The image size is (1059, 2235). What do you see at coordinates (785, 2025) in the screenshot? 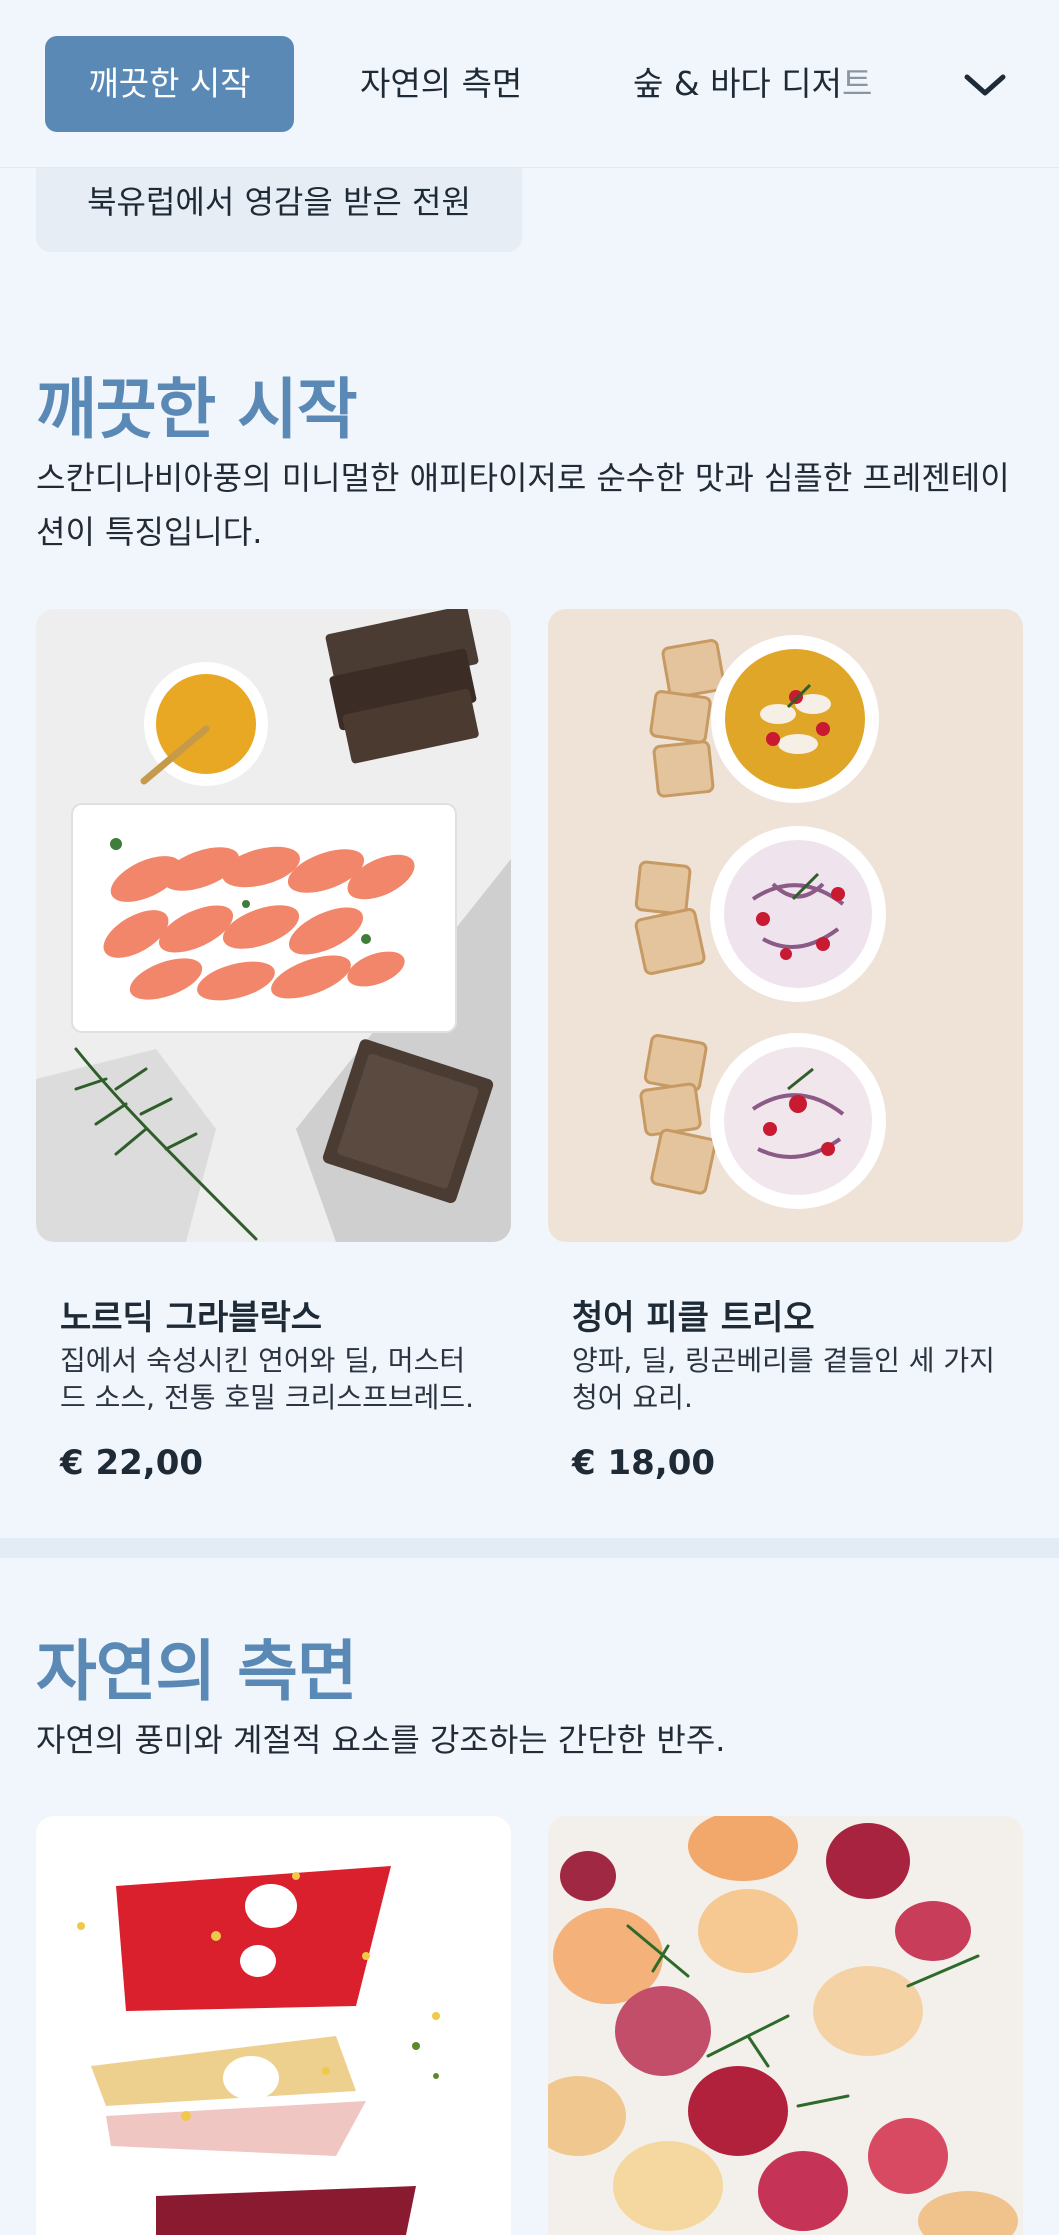
I see `roasted-vegetables-image` at bounding box center [785, 2025].